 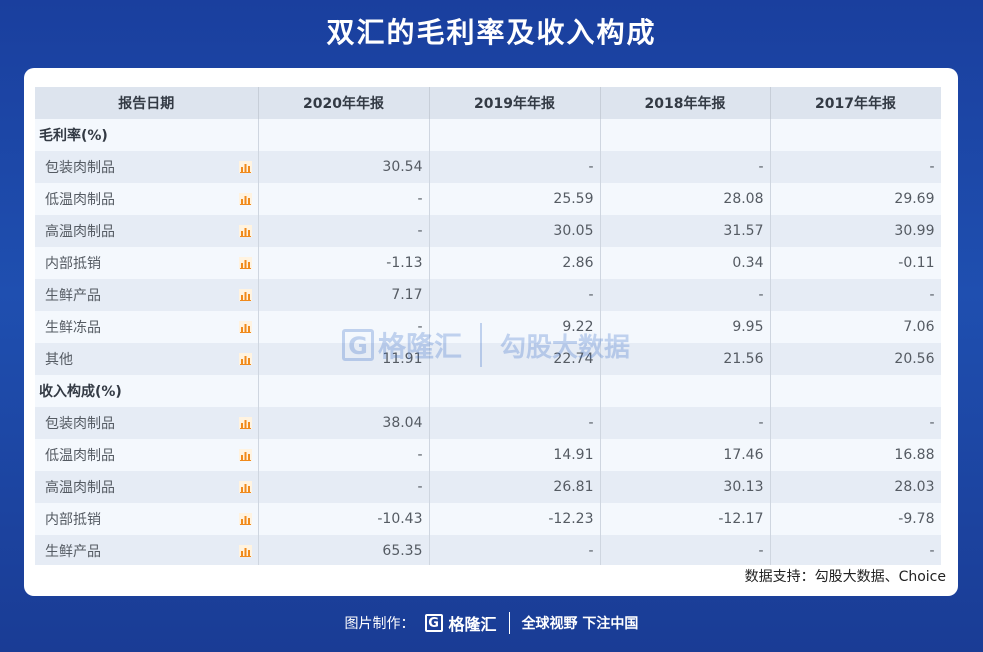 I want to click on header-report-date: 报告日期, so click(x=147, y=103).